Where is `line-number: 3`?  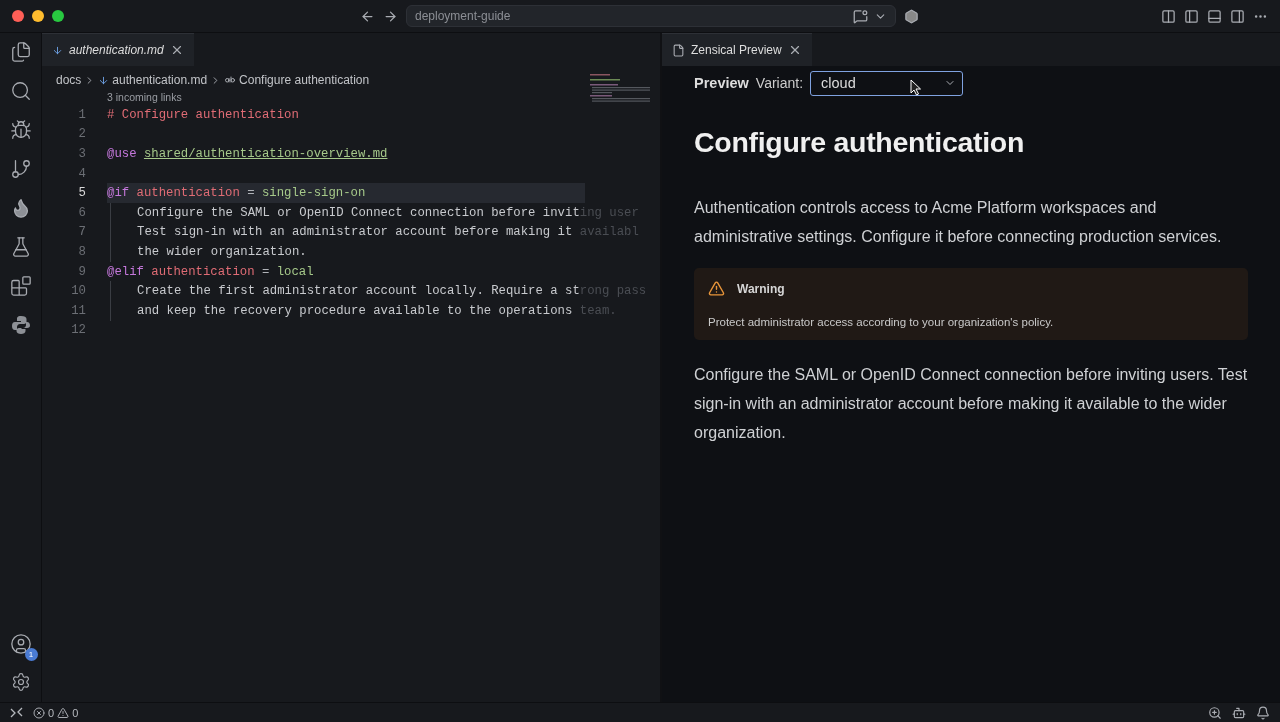
line-number: 3 is located at coordinates (81, 154).